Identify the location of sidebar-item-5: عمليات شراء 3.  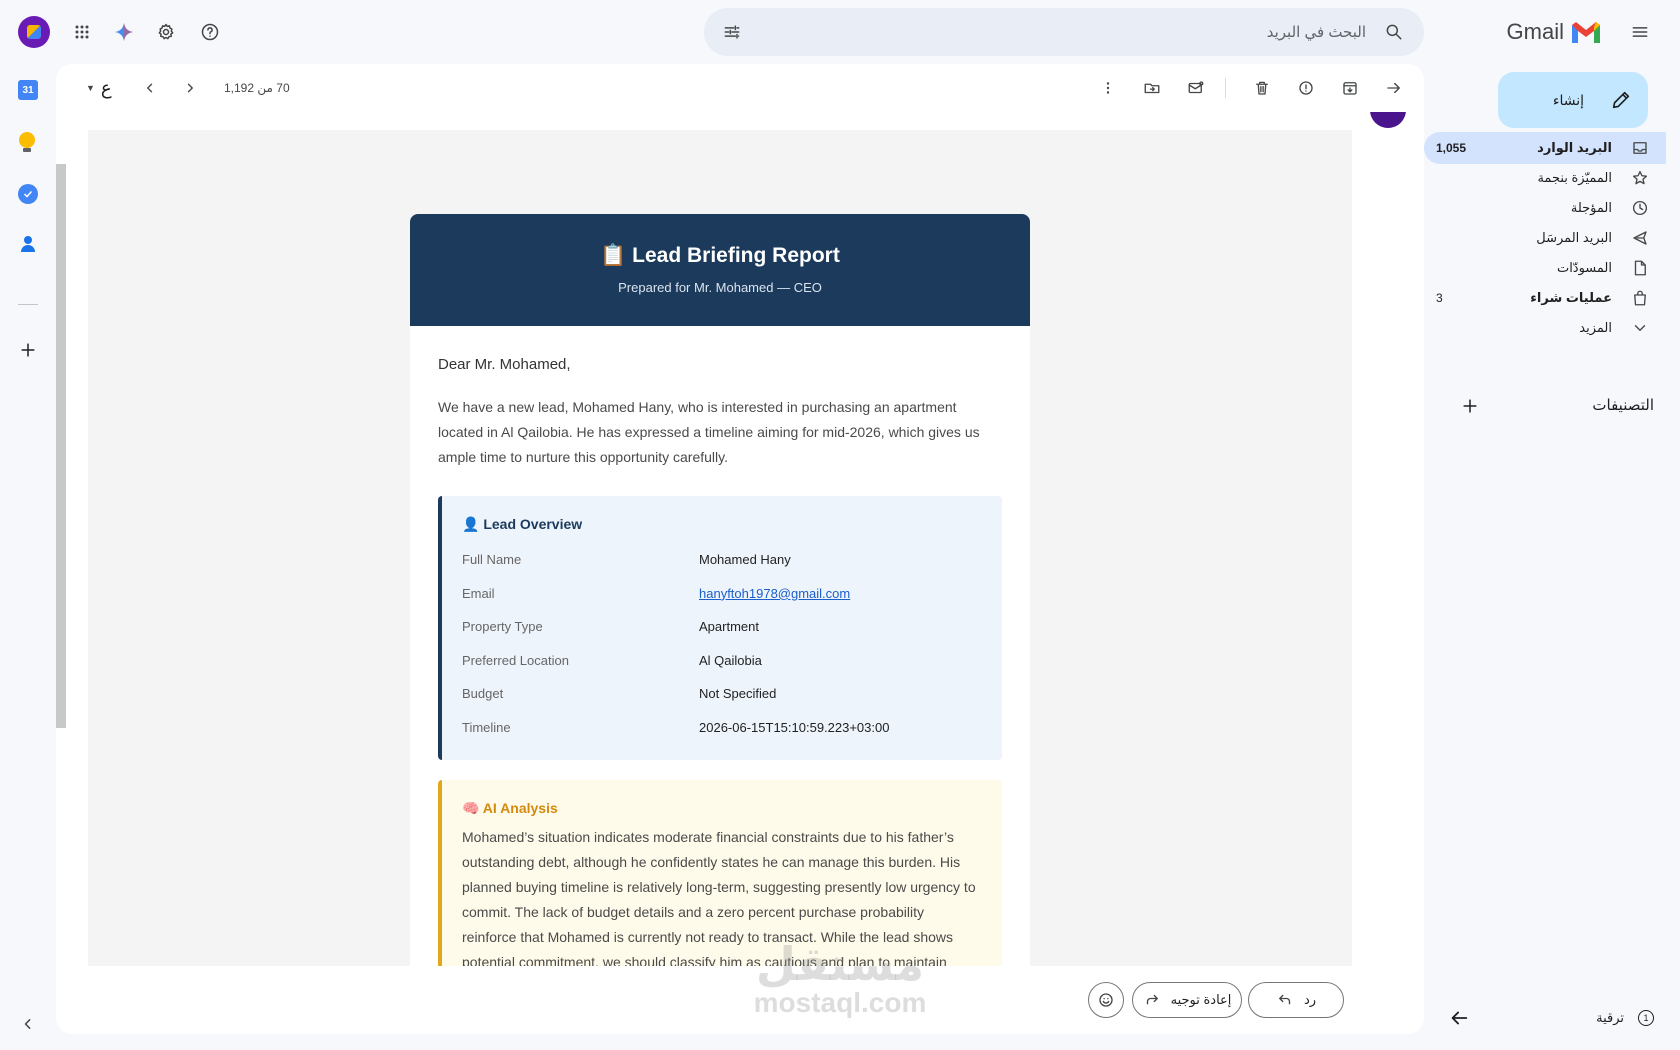
(1545, 298).